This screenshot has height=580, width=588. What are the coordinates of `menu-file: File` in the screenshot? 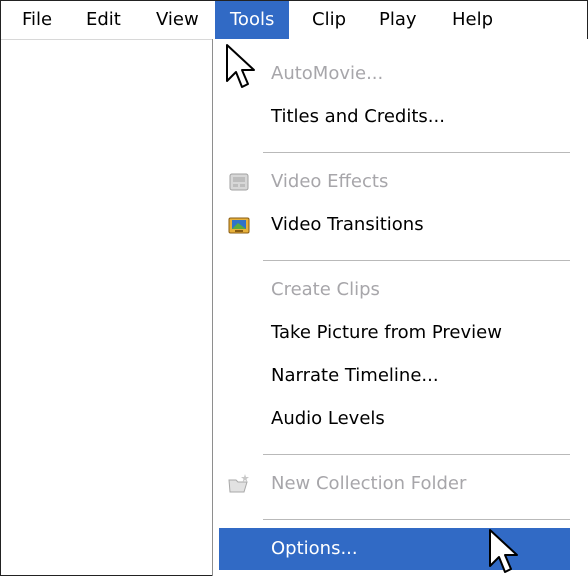 It's located at (37, 20).